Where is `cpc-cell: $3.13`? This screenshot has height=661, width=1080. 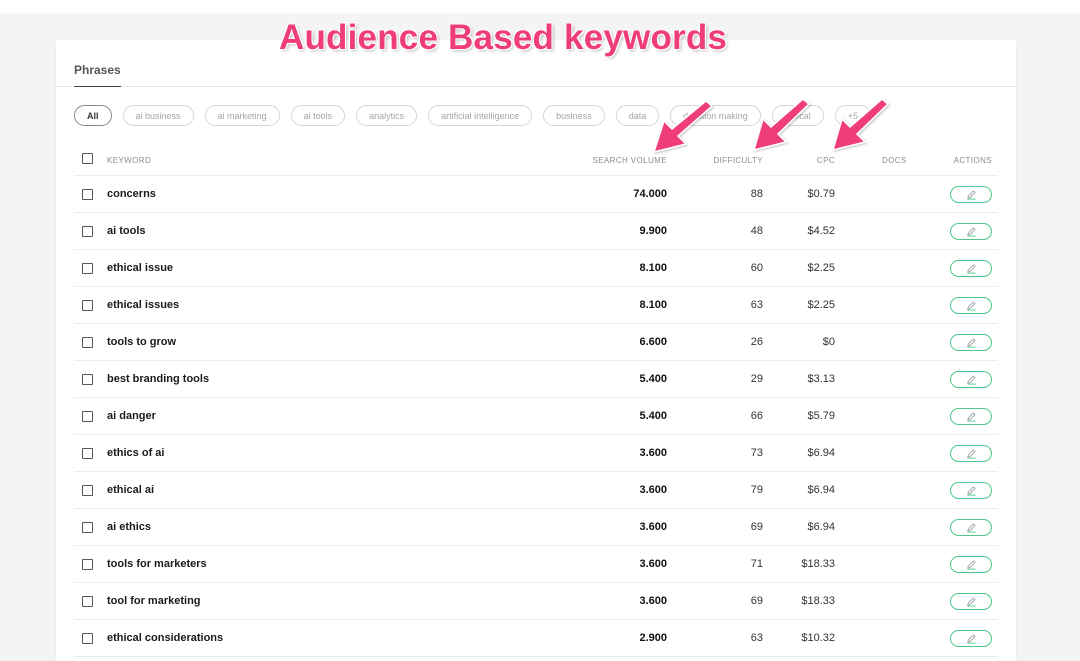 cpc-cell: $3.13 is located at coordinates (821, 379).